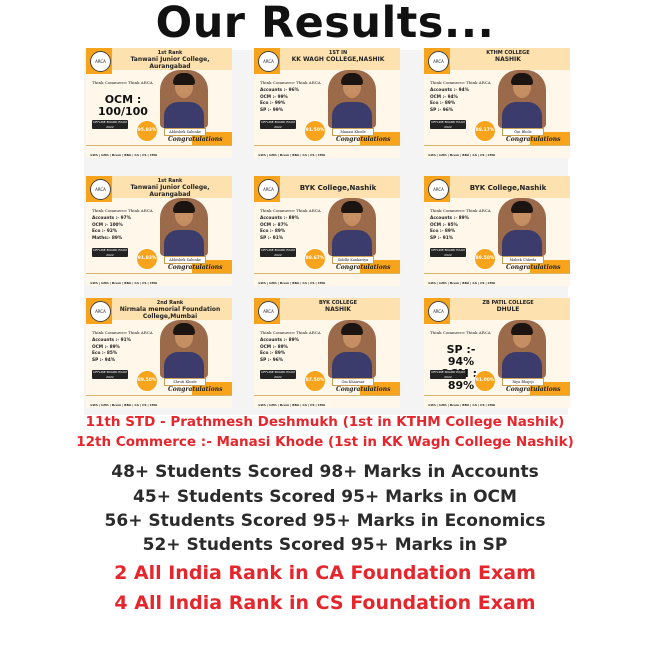  Describe the element at coordinates (279, 90) in the screenshot. I see `subject-mark: Accounts :- 96%` at that location.